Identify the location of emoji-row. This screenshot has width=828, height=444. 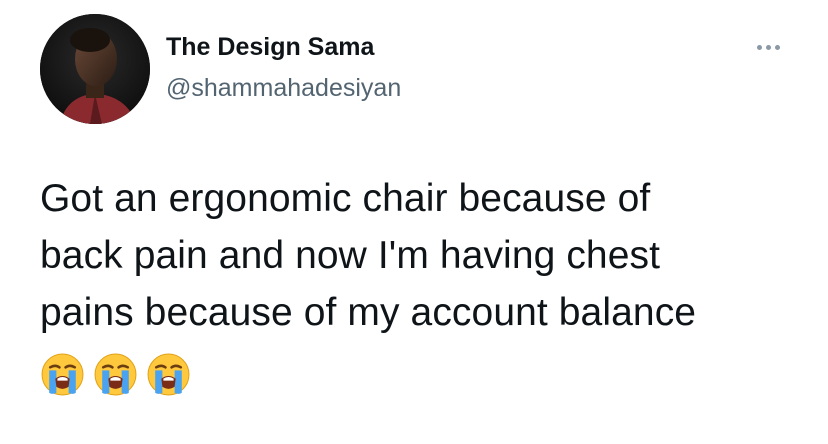
(115, 374).